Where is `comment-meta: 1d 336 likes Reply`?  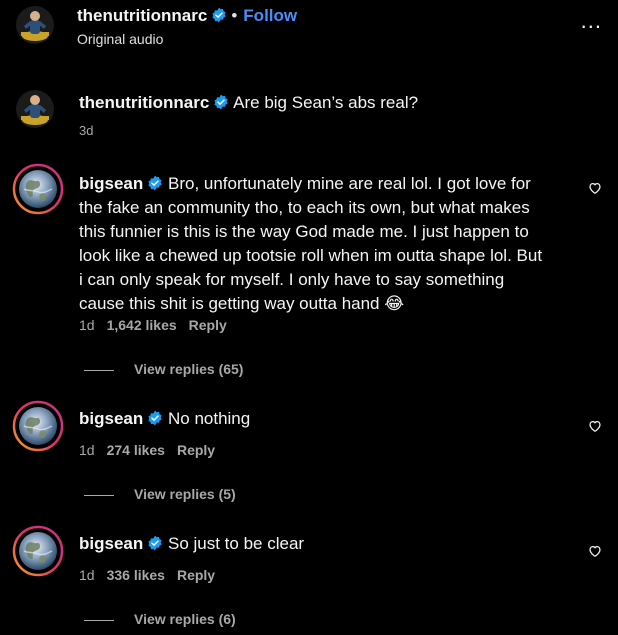 comment-meta: 1d 336 likes Reply is located at coordinates (153, 575).